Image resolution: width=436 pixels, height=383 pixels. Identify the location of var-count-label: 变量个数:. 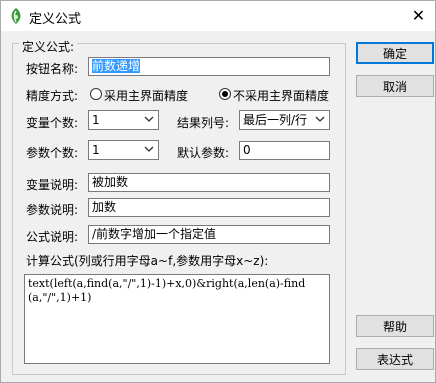
(52, 123).